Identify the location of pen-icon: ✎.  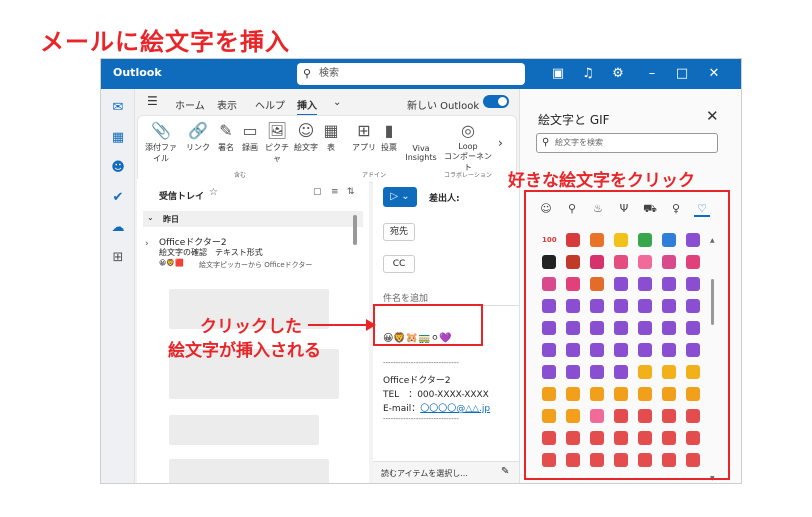
(505, 471).